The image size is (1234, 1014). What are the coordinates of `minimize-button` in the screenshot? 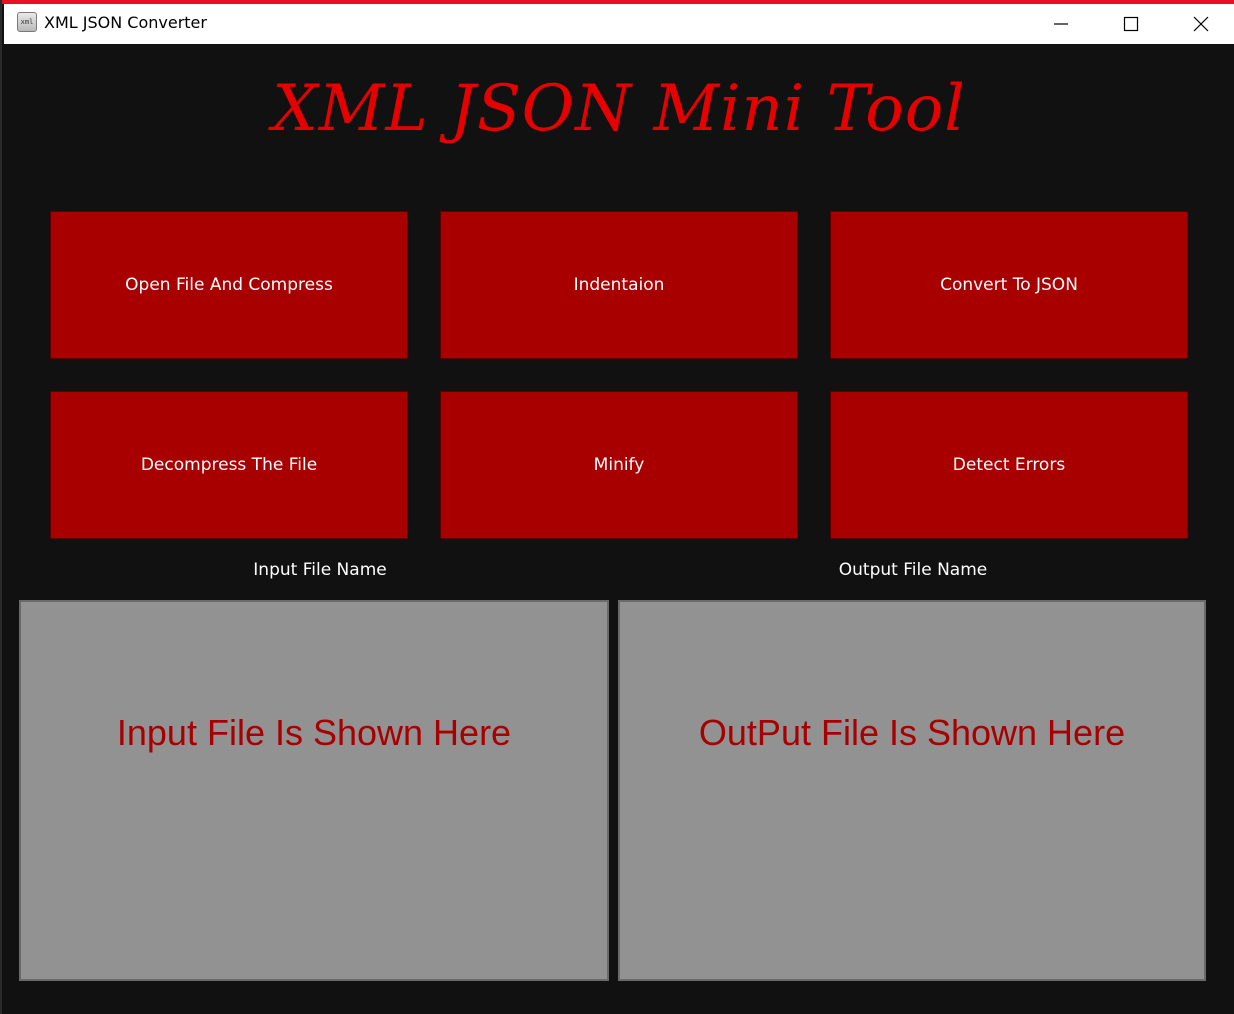 It's located at (1061, 24).